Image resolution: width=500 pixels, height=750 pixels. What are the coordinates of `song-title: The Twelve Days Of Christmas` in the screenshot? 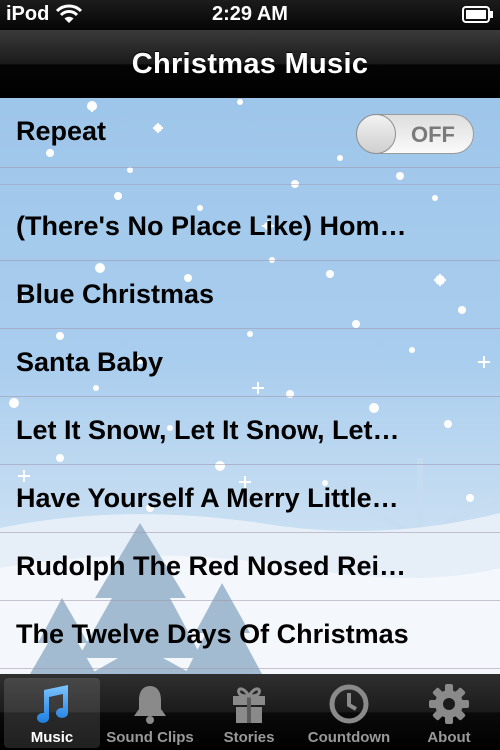 It's located at (212, 634).